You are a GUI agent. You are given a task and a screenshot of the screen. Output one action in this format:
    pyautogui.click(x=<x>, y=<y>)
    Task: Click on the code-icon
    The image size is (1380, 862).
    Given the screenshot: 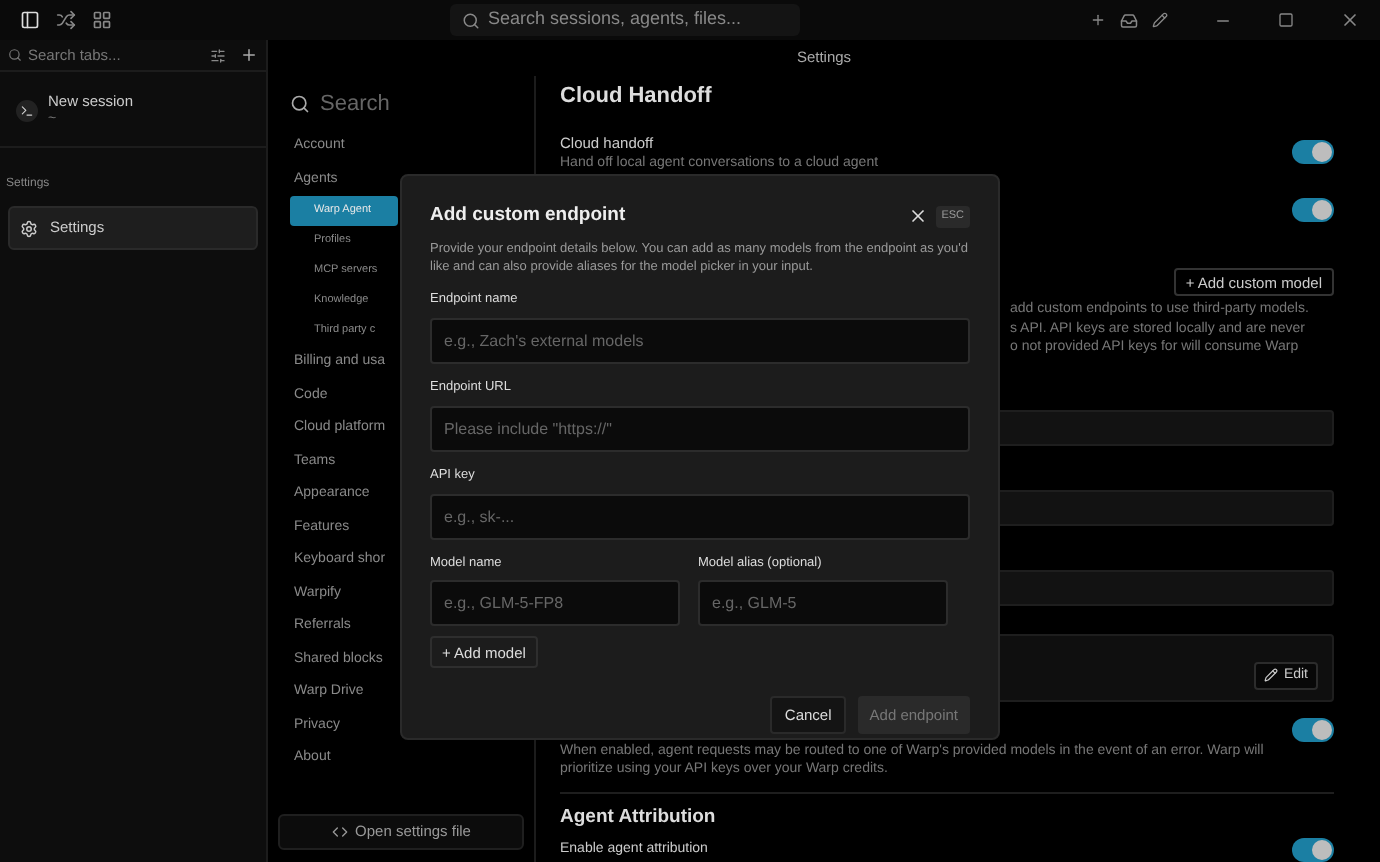 What is the action you would take?
    pyautogui.click(x=339, y=832)
    